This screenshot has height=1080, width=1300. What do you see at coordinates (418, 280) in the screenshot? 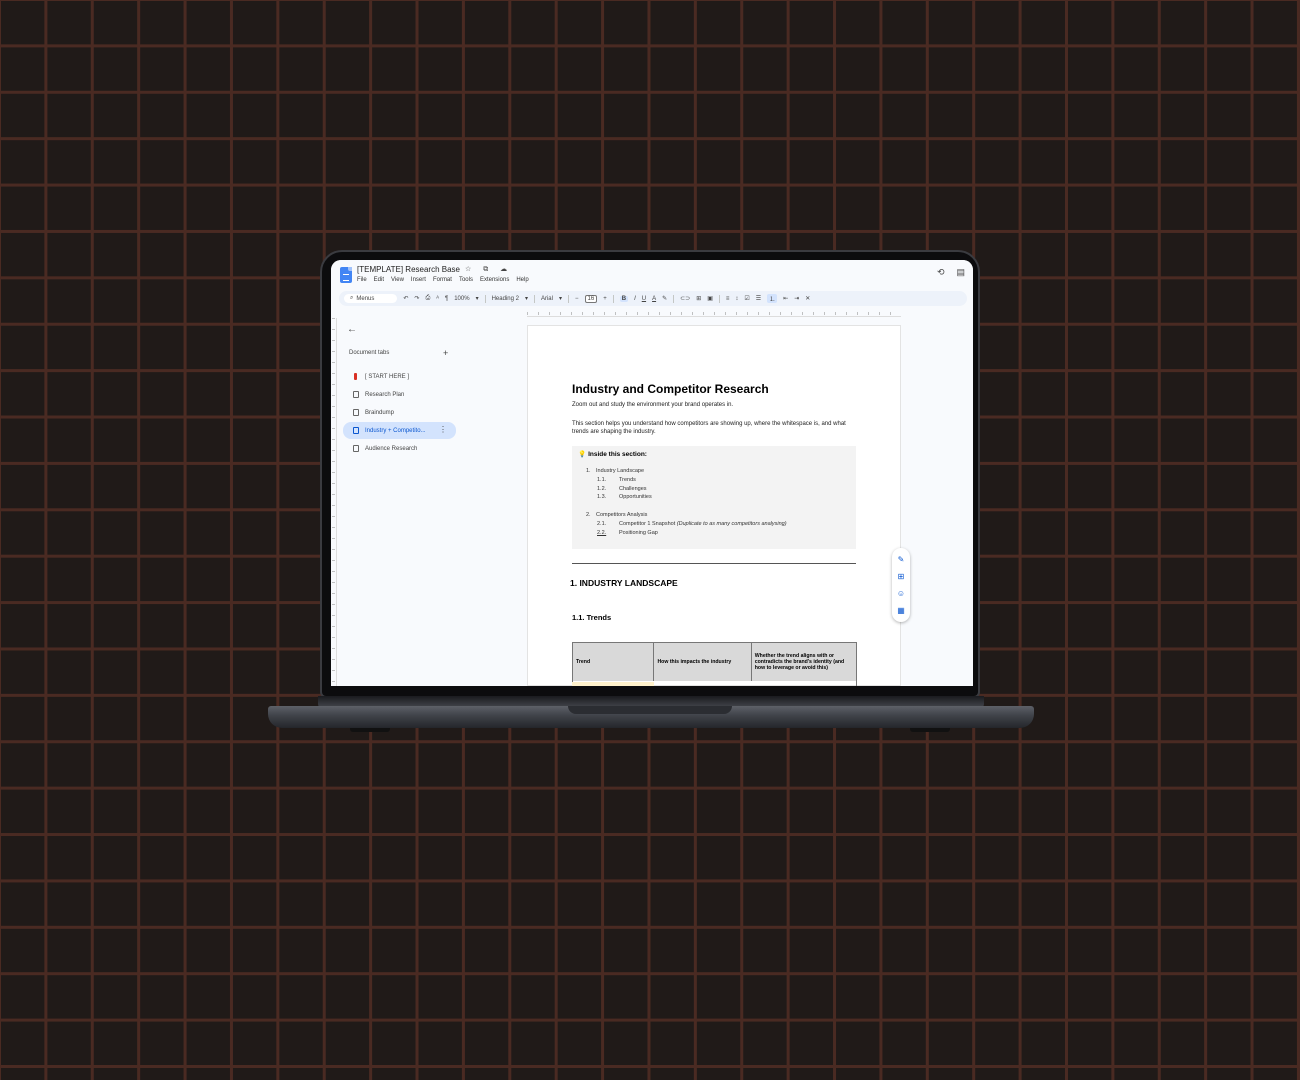
I see `menu-insert: Insert` at bounding box center [418, 280].